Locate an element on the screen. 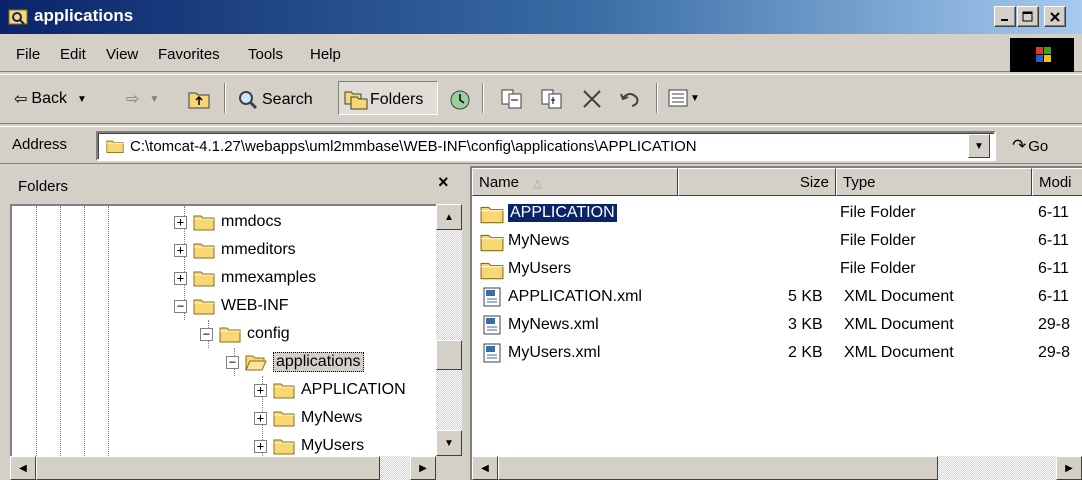 This screenshot has width=1082, height=480. file-row: MyUsers File Folder 6-11 is located at coordinates (777, 270).